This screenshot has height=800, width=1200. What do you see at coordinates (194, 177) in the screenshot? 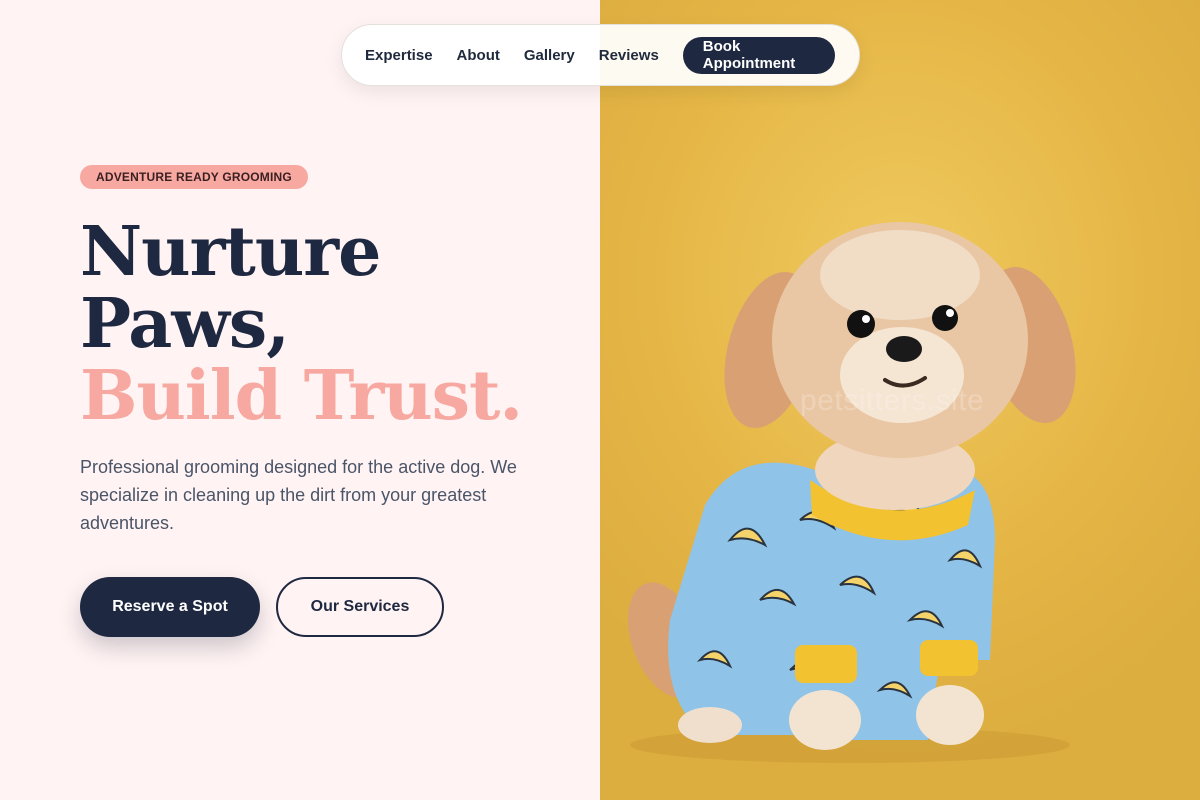
I see `hero-badge: ADVENTURE READY GROOMING` at bounding box center [194, 177].